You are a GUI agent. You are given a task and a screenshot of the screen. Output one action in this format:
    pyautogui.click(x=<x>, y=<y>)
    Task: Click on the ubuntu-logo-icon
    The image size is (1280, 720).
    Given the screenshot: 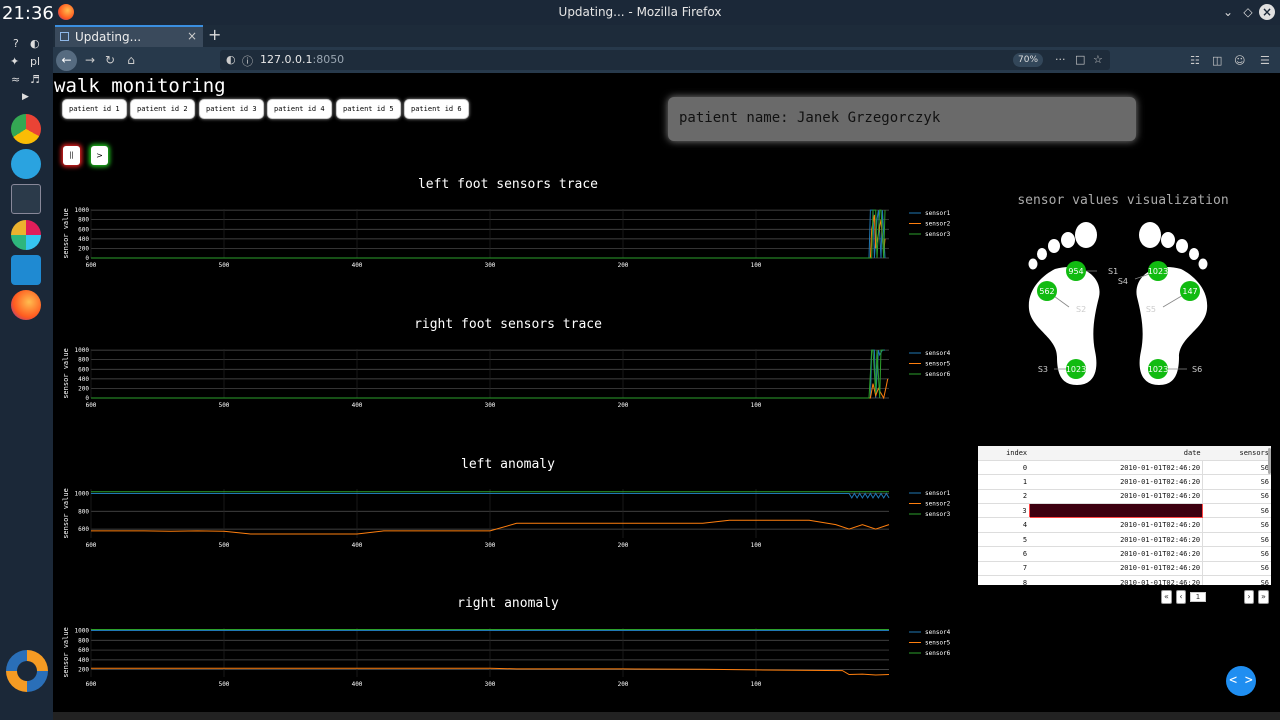 What is the action you would take?
    pyautogui.click(x=27, y=671)
    